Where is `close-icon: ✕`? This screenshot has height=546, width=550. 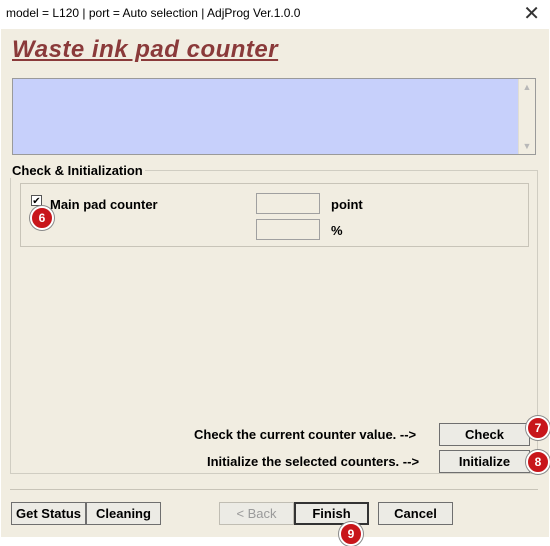
close-icon: ✕ is located at coordinates (531, 13).